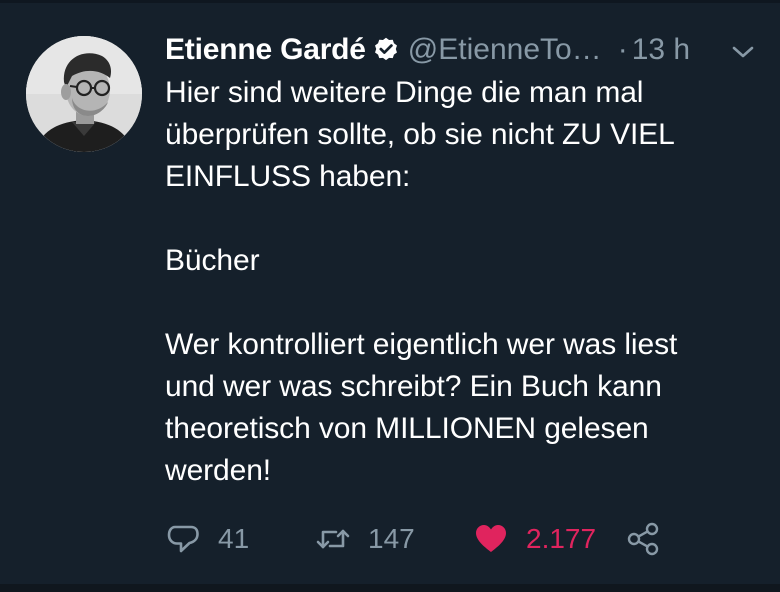 The height and width of the screenshot is (592, 780). What do you see at coordinates (661, 50) in the screenshot?
I see `tweet-timestamp: 13 h` at bounding box center [661, 50].